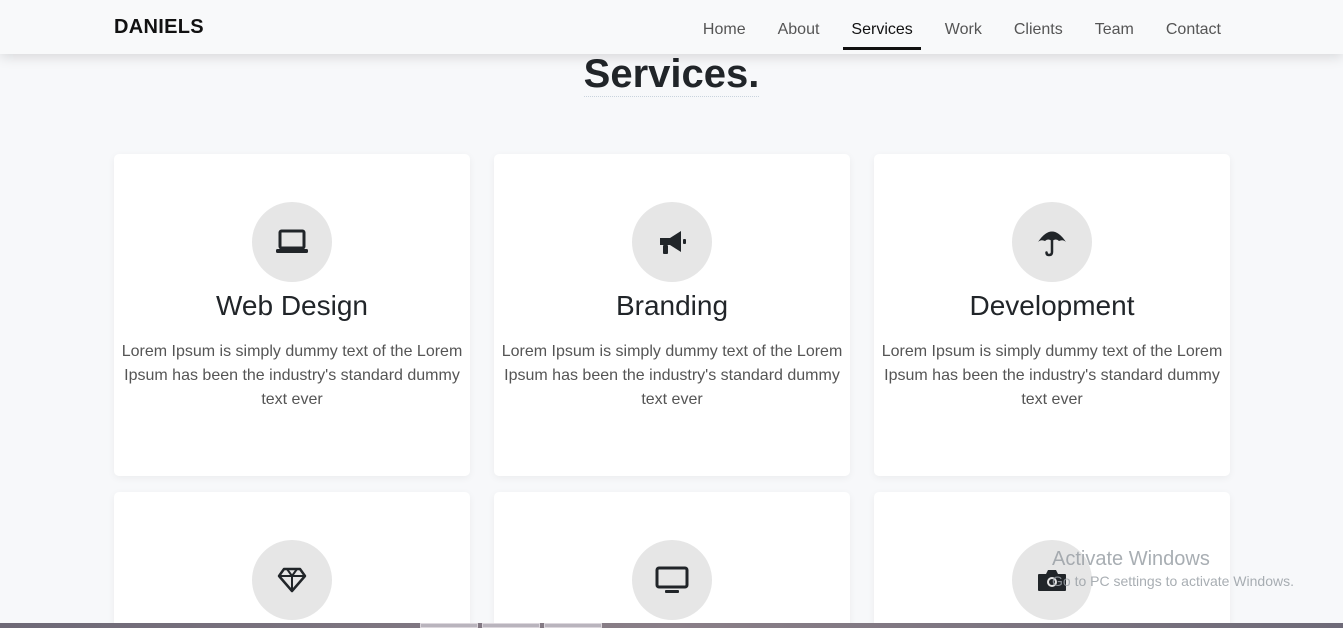 This screenshot has height=628, width=1343. I want to click on umbrella-icon, so click(1052, 242).